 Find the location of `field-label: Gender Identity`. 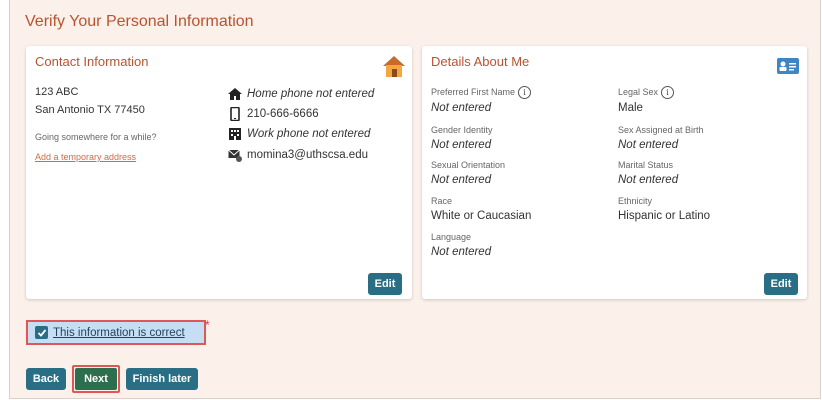

field-label: Gender Identity is located at coordinates (462, 130).